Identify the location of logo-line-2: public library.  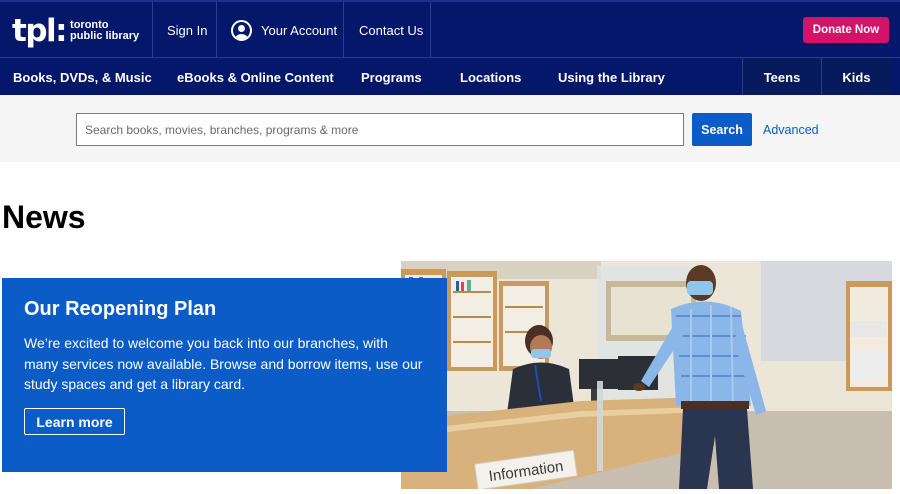
(105, 36).